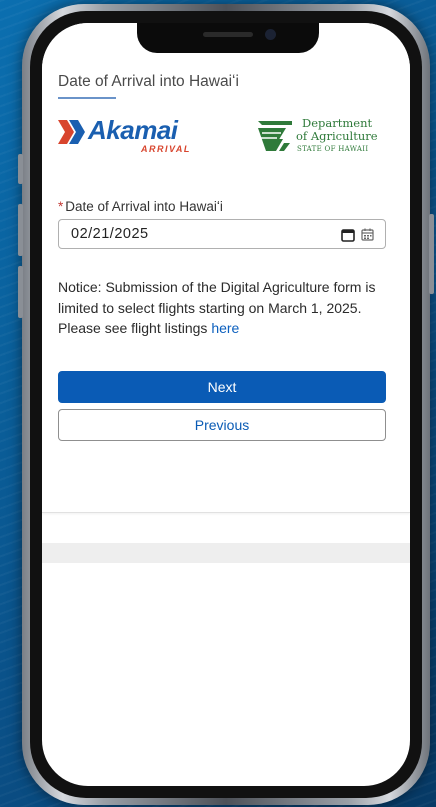 The width and height of the screenshot is (436, 807). Describe the element at coordinates (222, 425) in the screenshot. I see `previous-button: Previous` at that location.